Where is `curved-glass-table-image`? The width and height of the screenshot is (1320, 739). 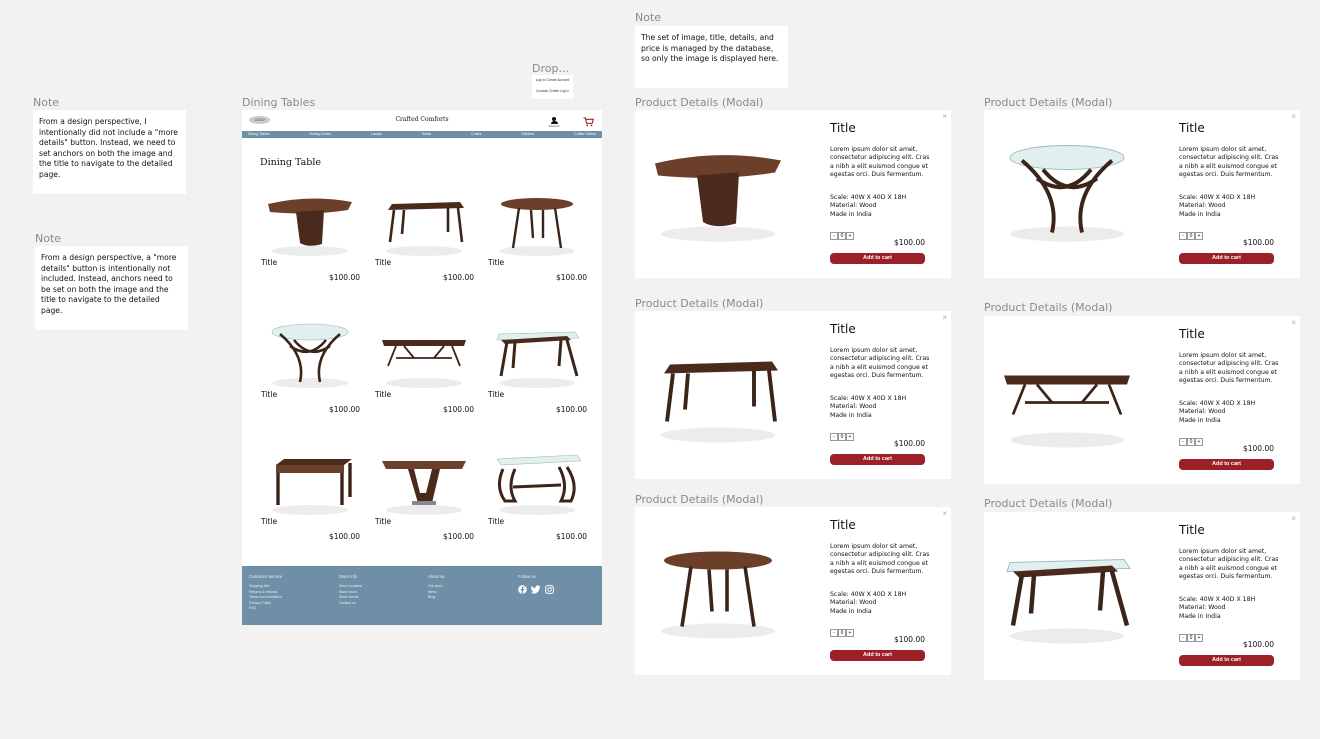
curved-glass-table-image is located at coordinates (537, 482).